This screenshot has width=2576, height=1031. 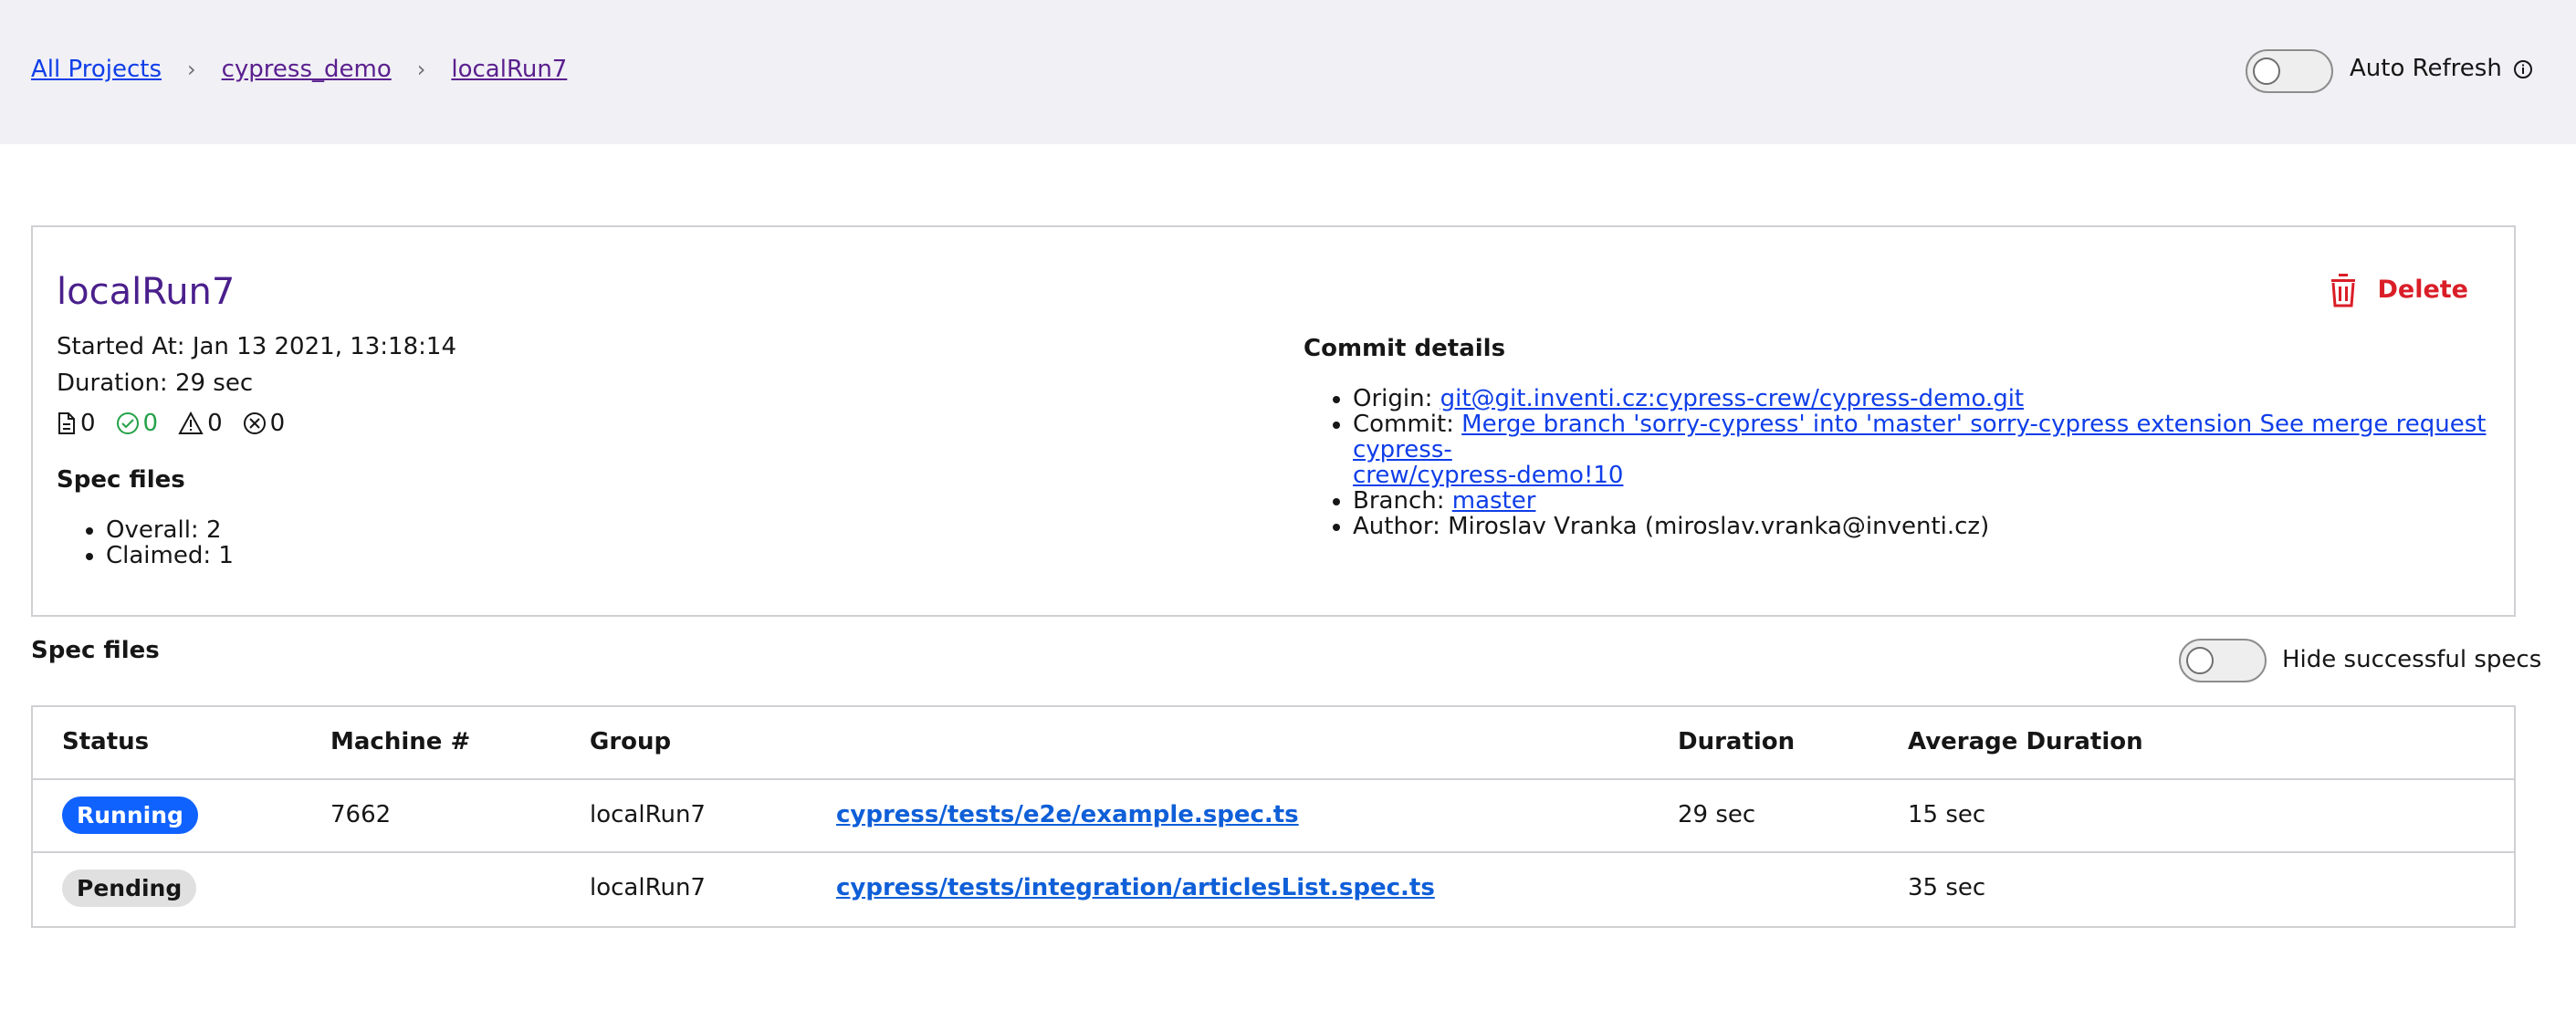 I want to click on machine-cell: 7662, so click(x=361, y=814).